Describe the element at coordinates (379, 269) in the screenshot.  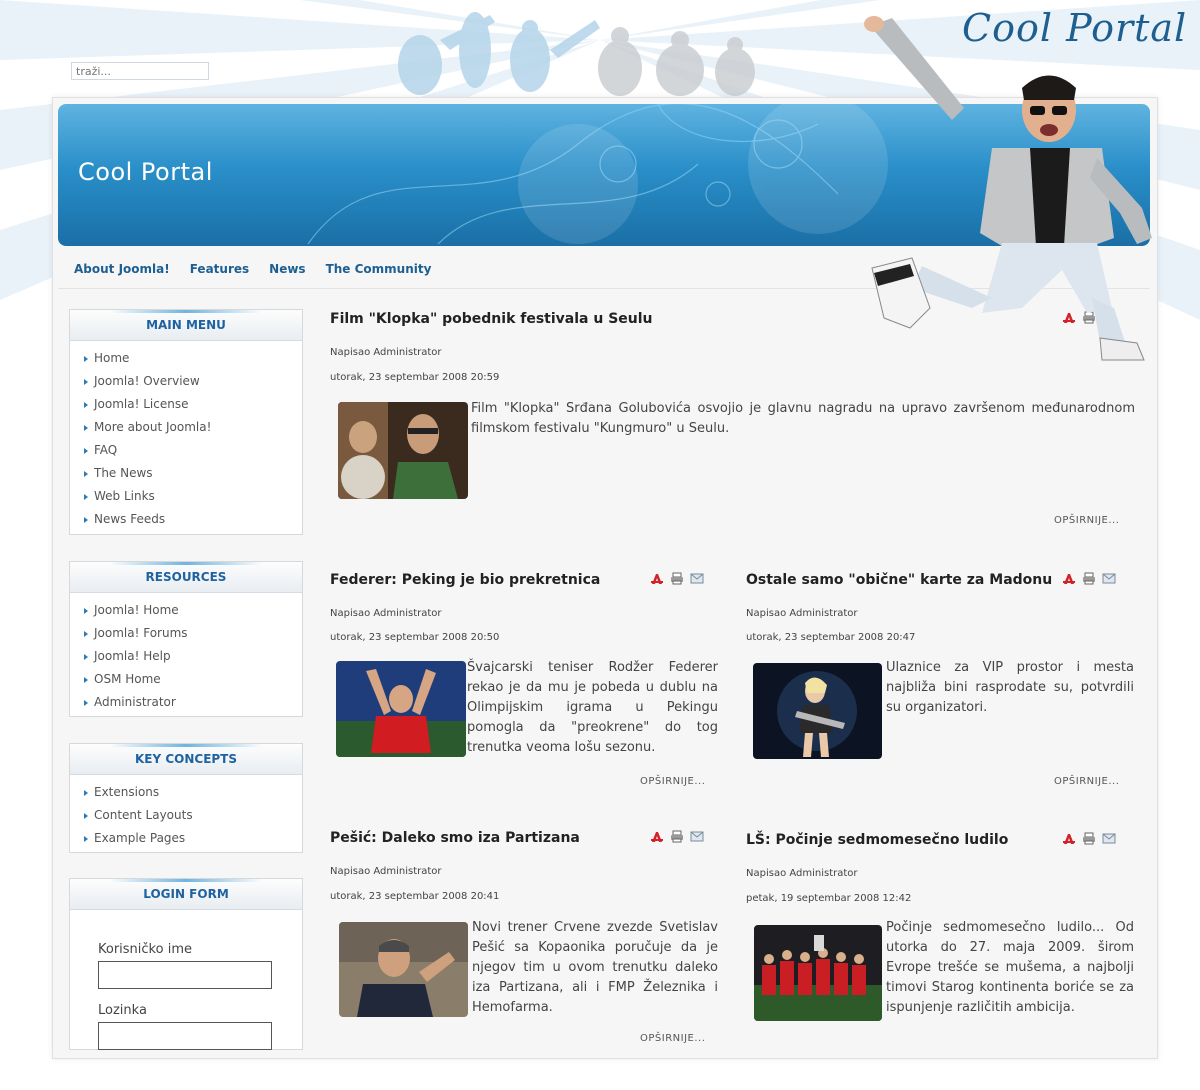
I see `nav-the-community: The Community` at that location.